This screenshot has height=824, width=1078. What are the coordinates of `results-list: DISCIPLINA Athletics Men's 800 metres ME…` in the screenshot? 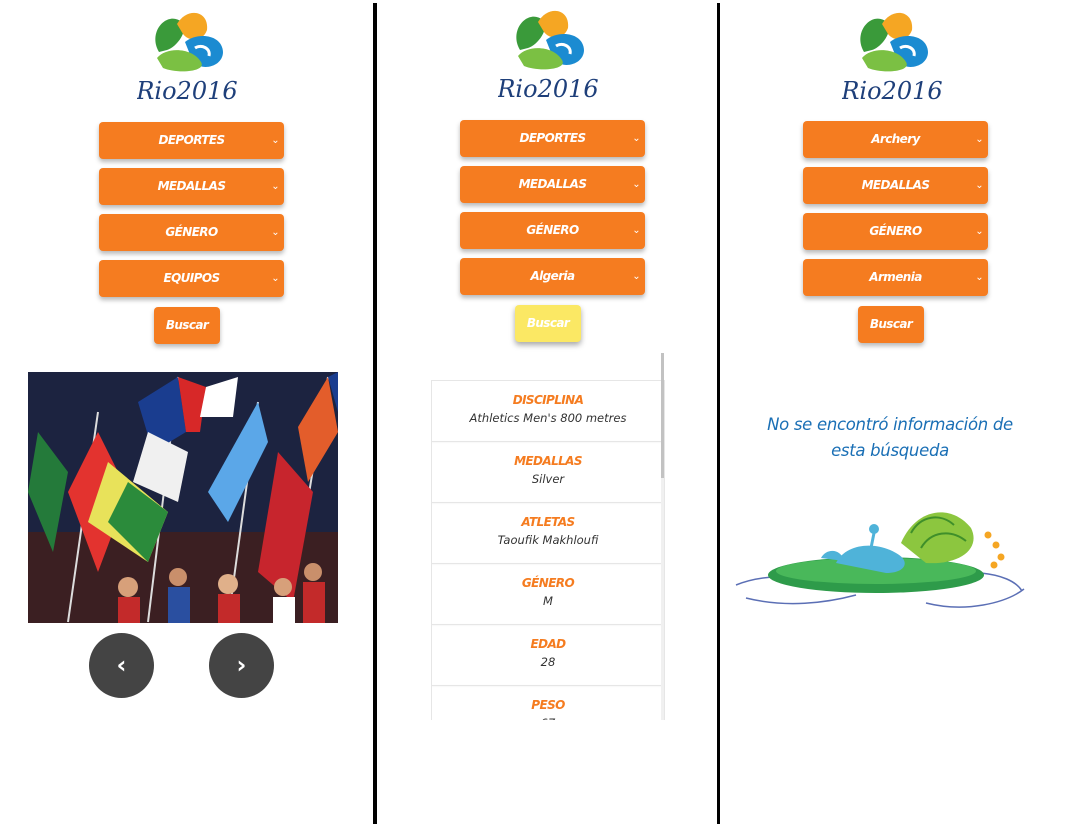 It's located at (548, 550).